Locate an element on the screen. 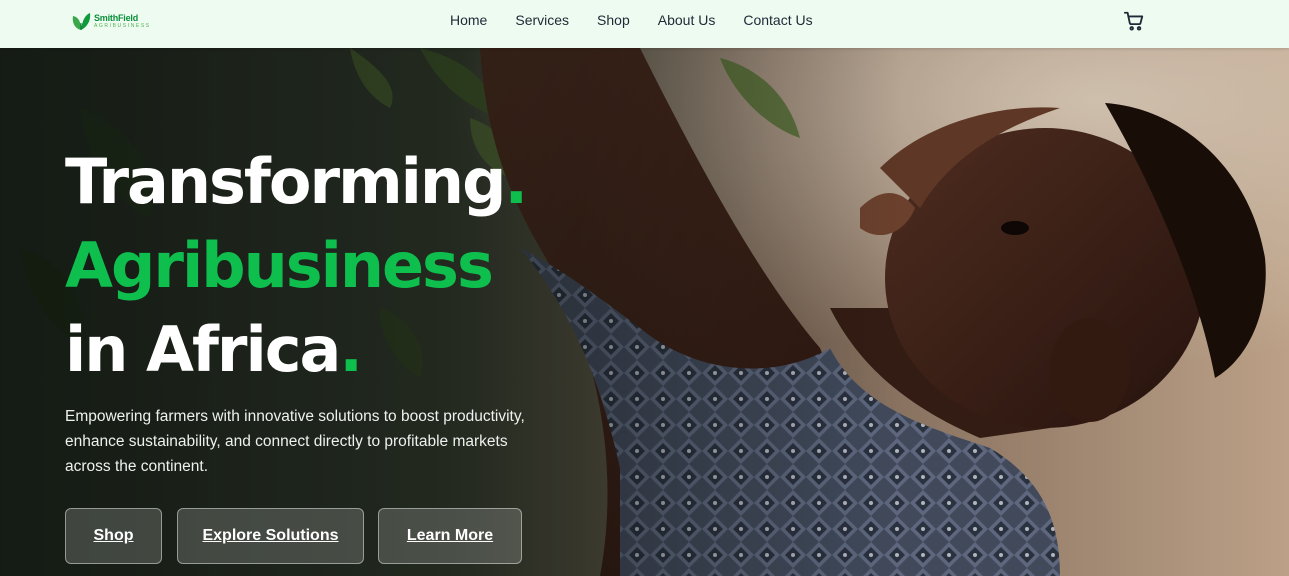 The image size is (1289, 576). learn-more-button: Learn More is located at coordinates (450, 536).